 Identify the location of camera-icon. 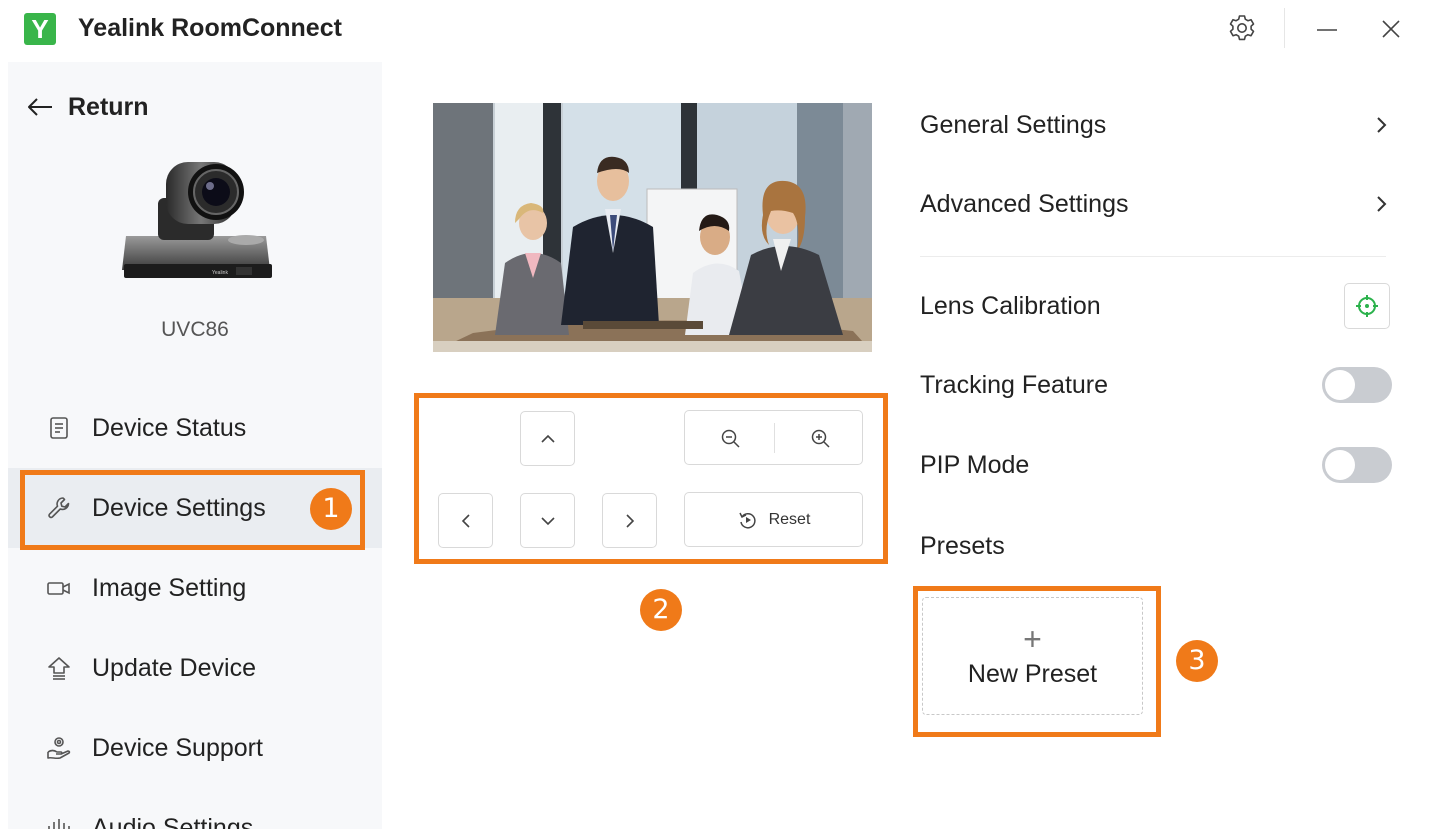
(58, 588).